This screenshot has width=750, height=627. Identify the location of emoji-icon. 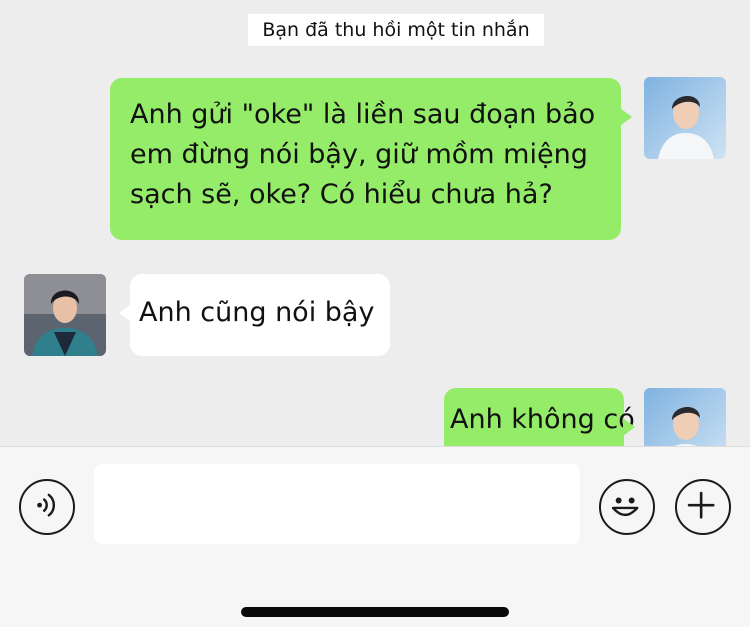
(625, 507).